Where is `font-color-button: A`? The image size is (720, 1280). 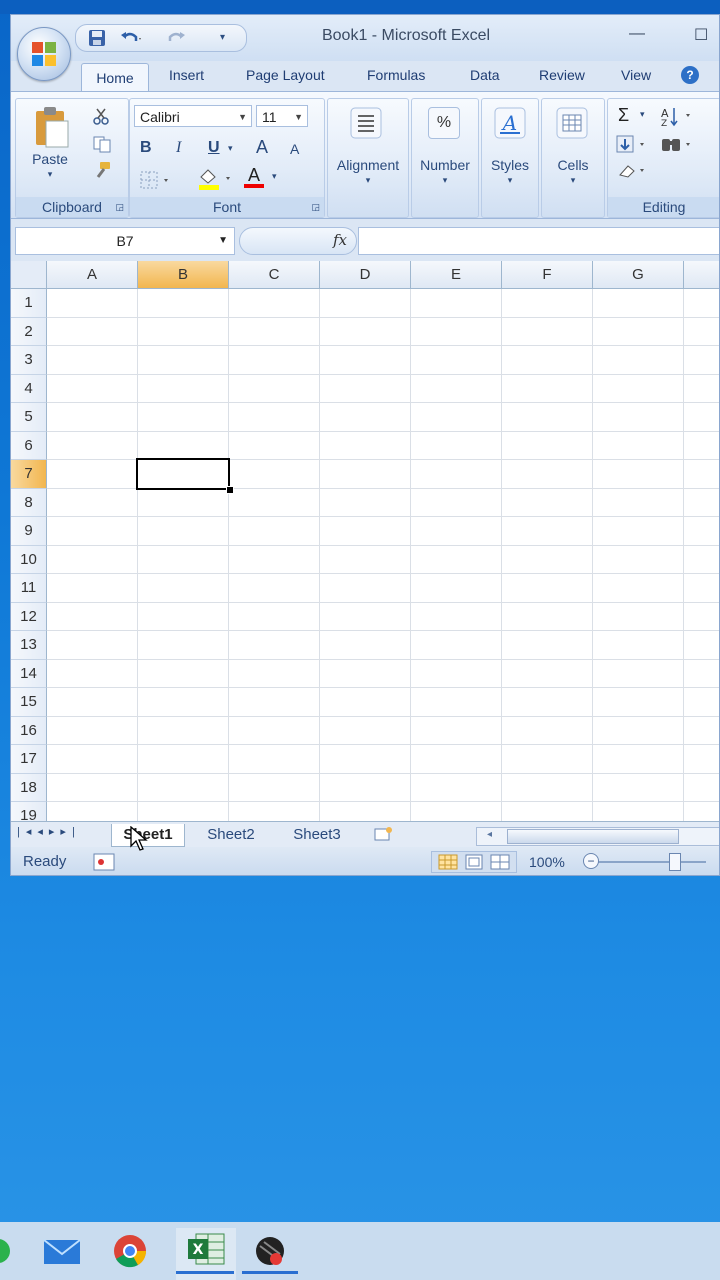
font-color-button: A is located at coordinates (254, 176).